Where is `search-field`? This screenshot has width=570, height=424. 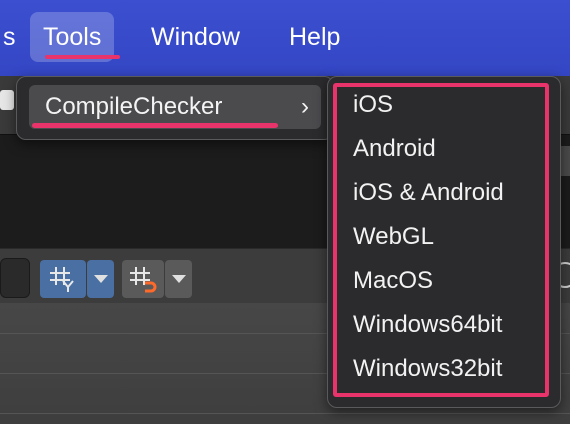 search-field is located at coordinates (15, 278).